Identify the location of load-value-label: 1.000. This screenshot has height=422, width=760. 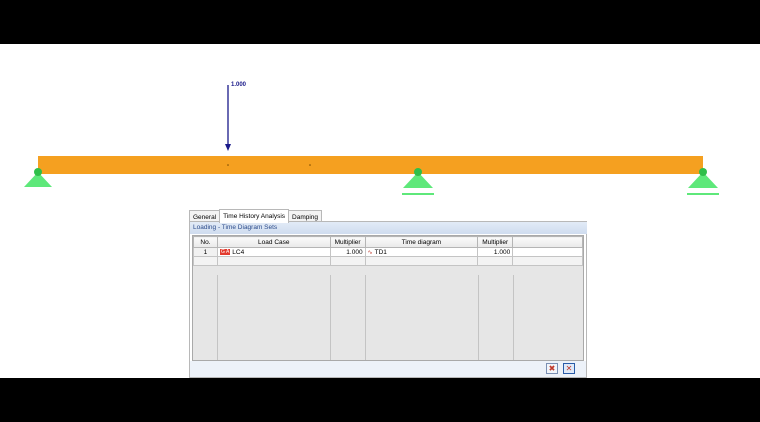
(239, 85).